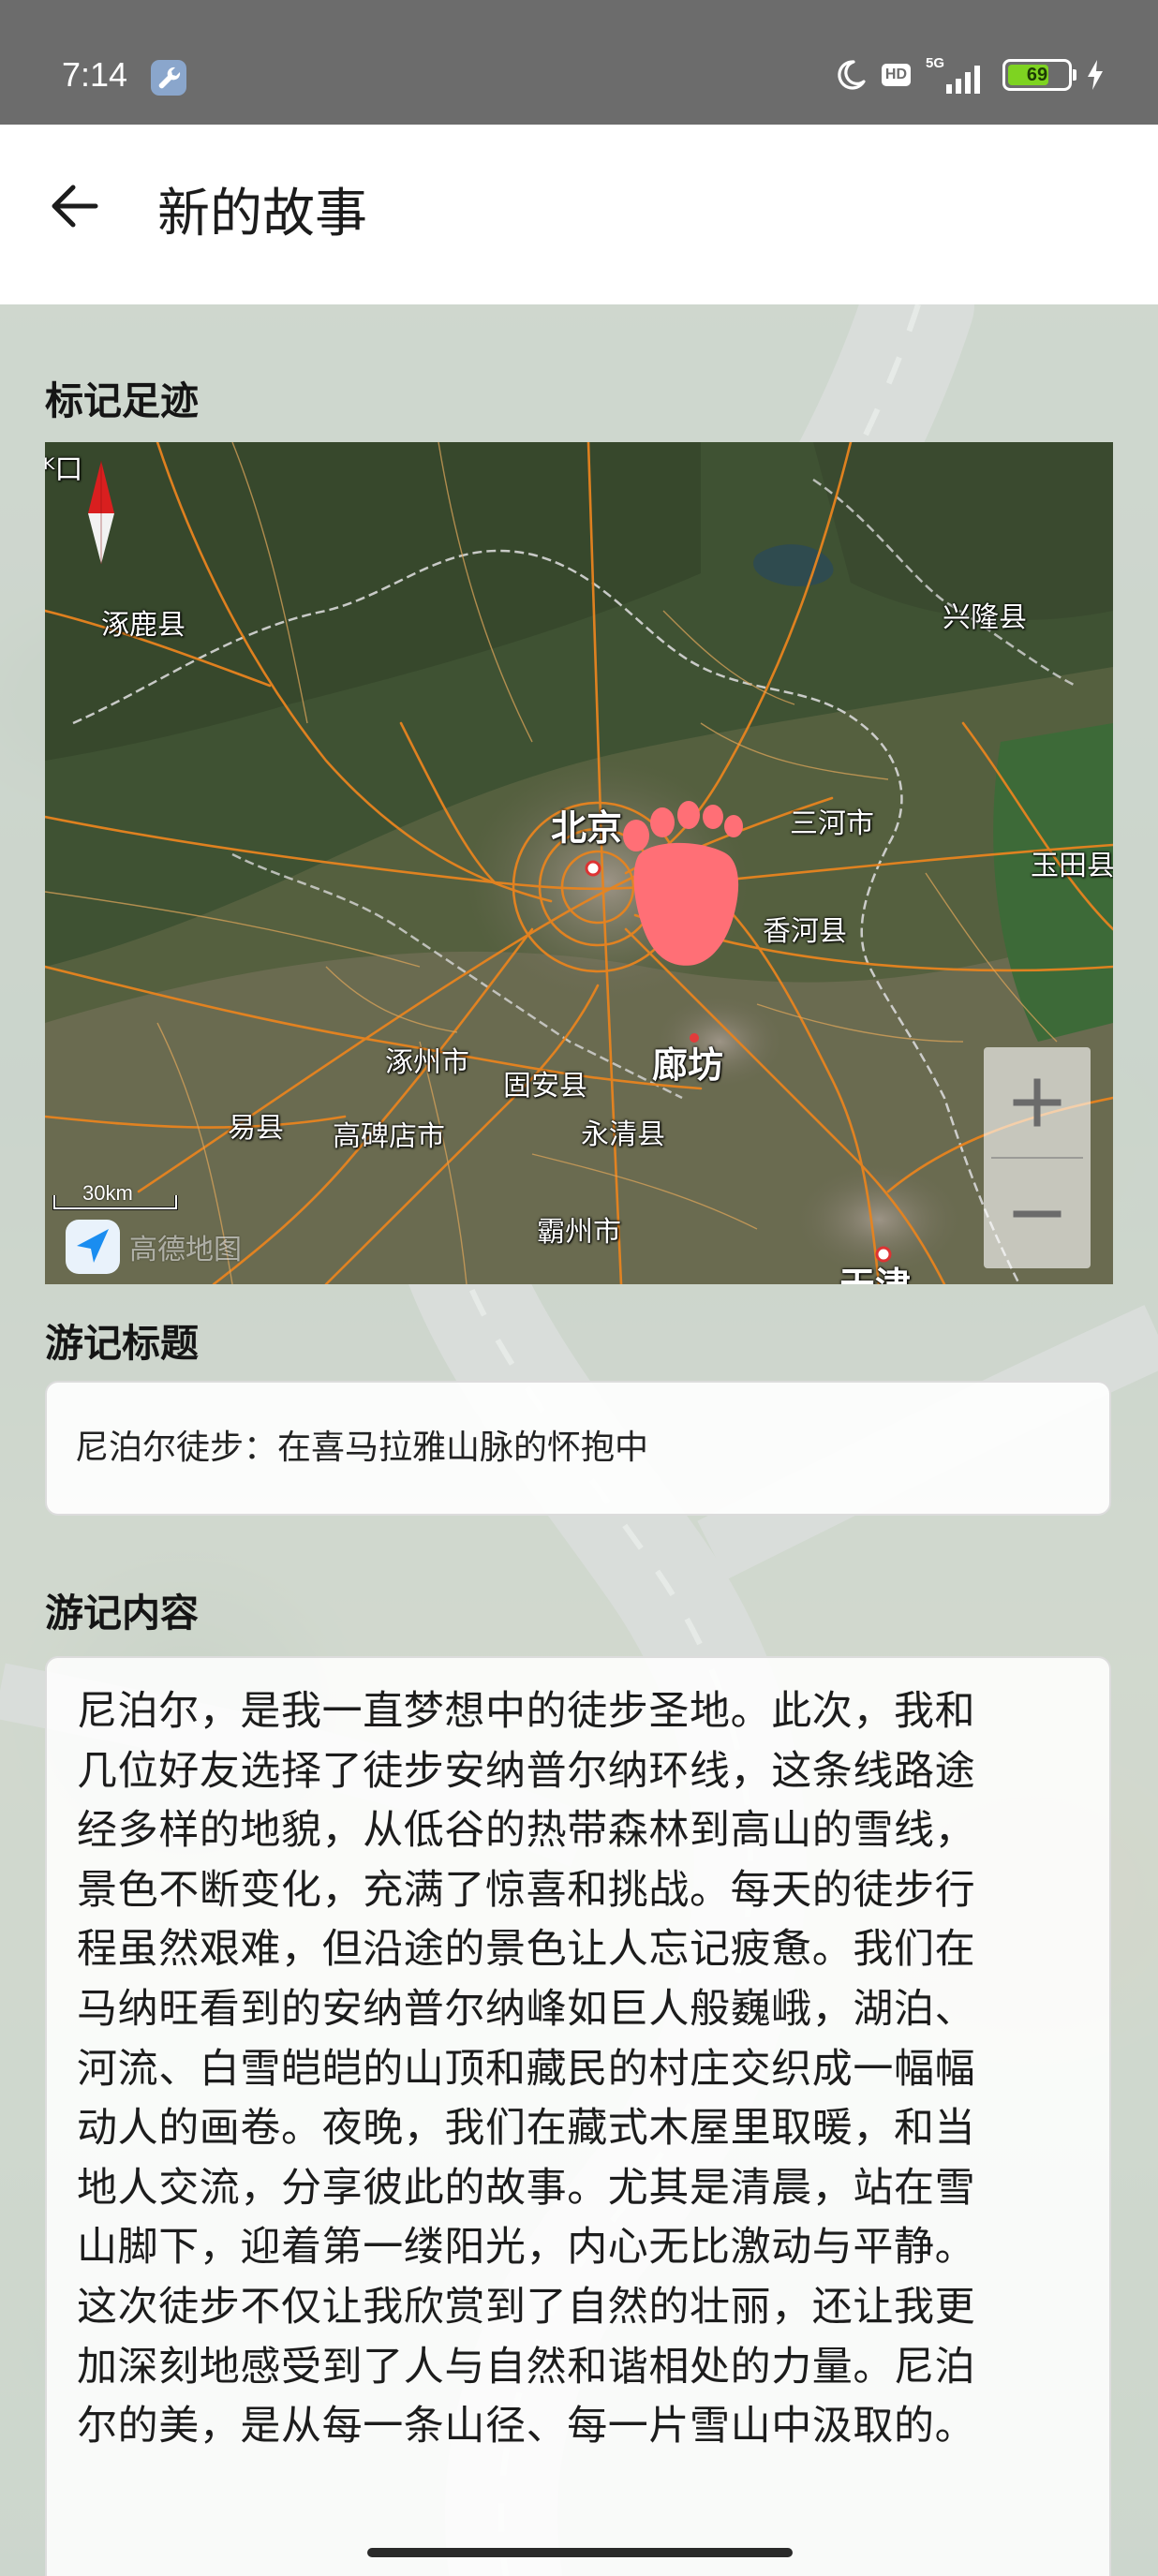 Image resolution: width=1158 pixels, height=2576 pixels. What do you see at coordinates (526, 2426) in the screenshot?
I see `story-content-line: 尔的美，是从每一条山径、每一片雪山中汲取的。` at bounding box center [526, 2426].